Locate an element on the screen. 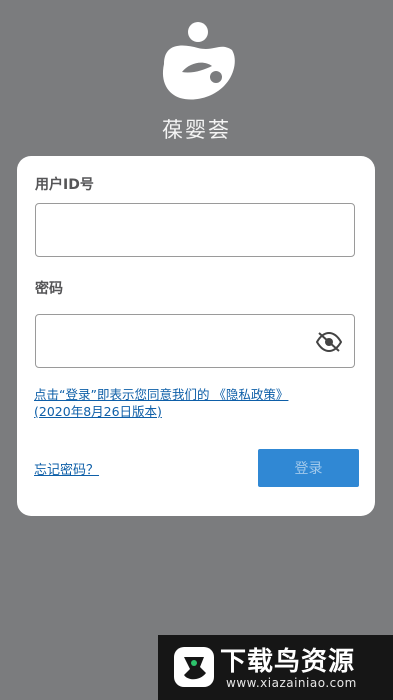  app-title: 葆婴荟 is located at coordinates (196, 130).